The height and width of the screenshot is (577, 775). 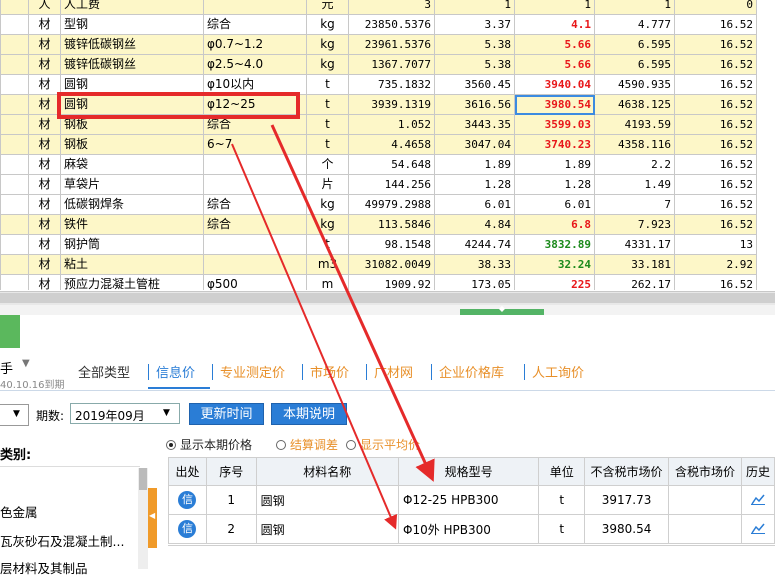 What do you see at coordinates (327, 224) in the screenshot?
I see `cell-unit: kg` at bounding box center [327, 224].